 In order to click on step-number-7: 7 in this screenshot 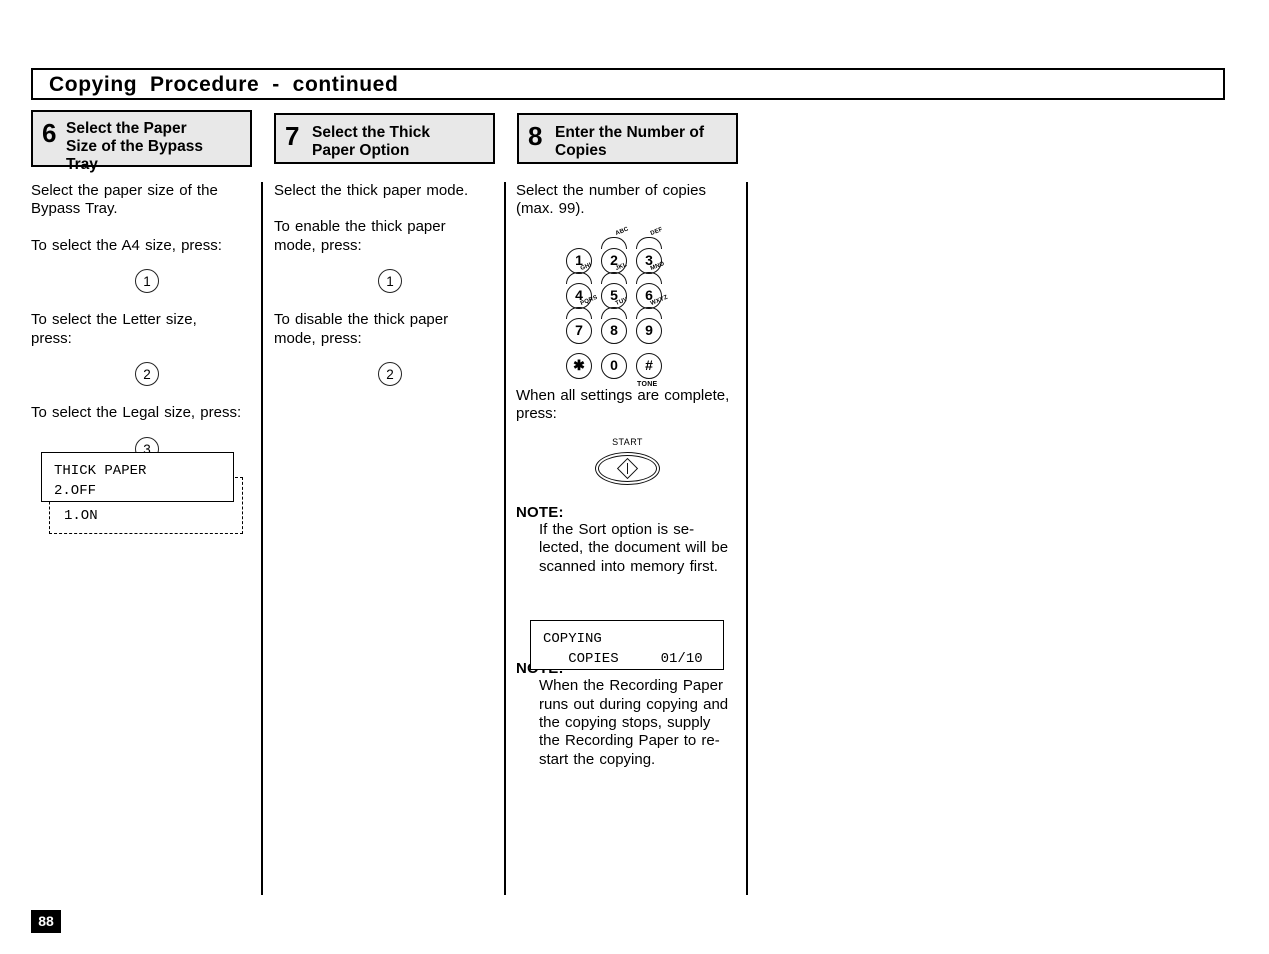, I will do `click(292, 136)`.